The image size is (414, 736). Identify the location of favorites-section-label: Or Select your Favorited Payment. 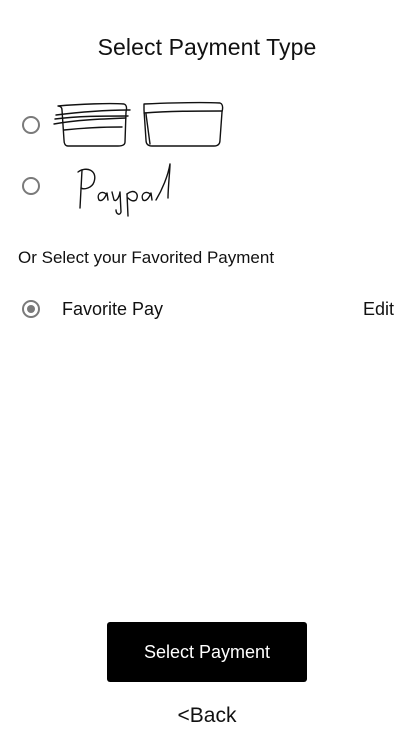
(146, 257).